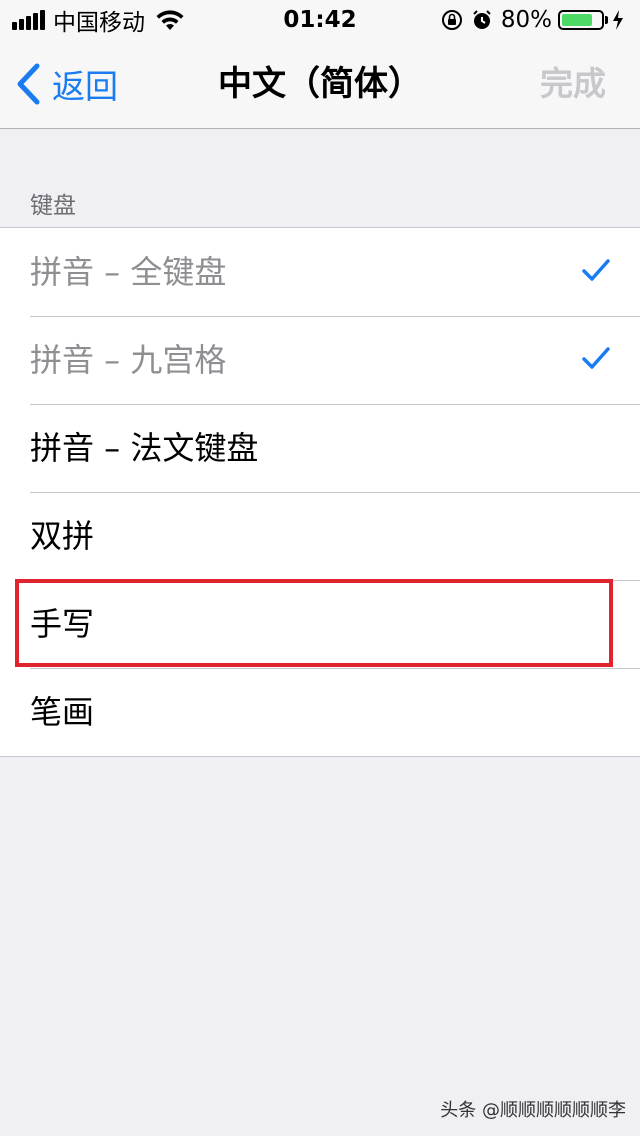  I want to click on orientation-lock-icon, so click(451, 20).